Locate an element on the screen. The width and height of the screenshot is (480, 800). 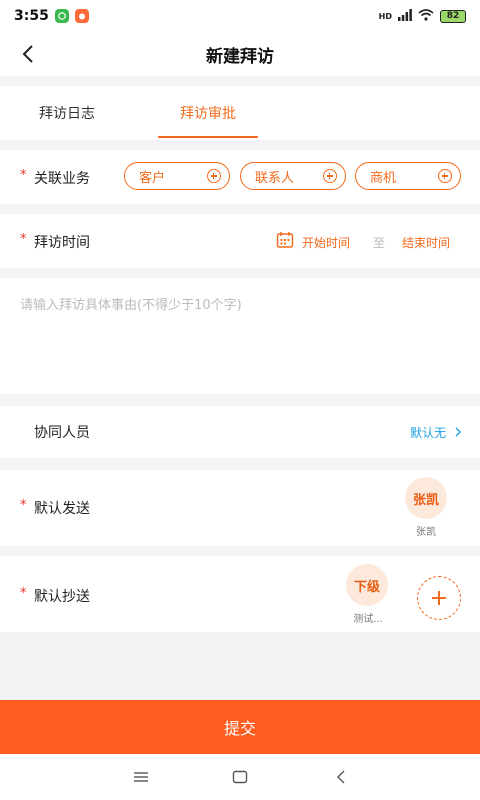
page-title: 新建拜访 is located at coordinates (240, 56).